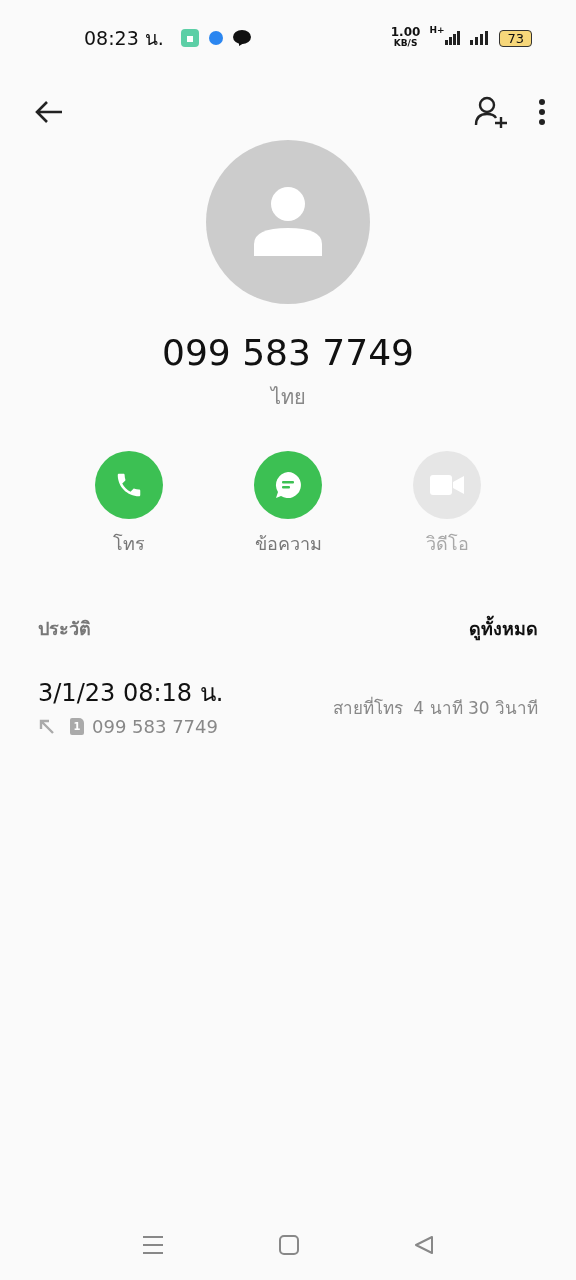 The image size is (576, 1280). Describe the element at coordinates (155, 726) in the screenshot. I see `call-number: 099 583 7749` at that location.